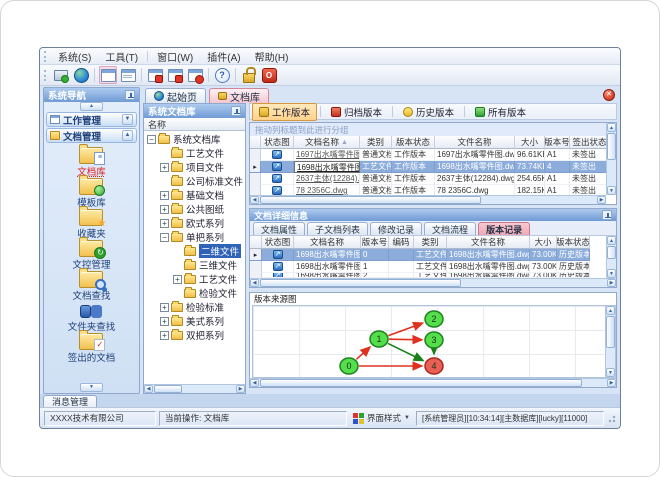 The image size is (660, 477). I want to click on help-icon, so click(222, 75).